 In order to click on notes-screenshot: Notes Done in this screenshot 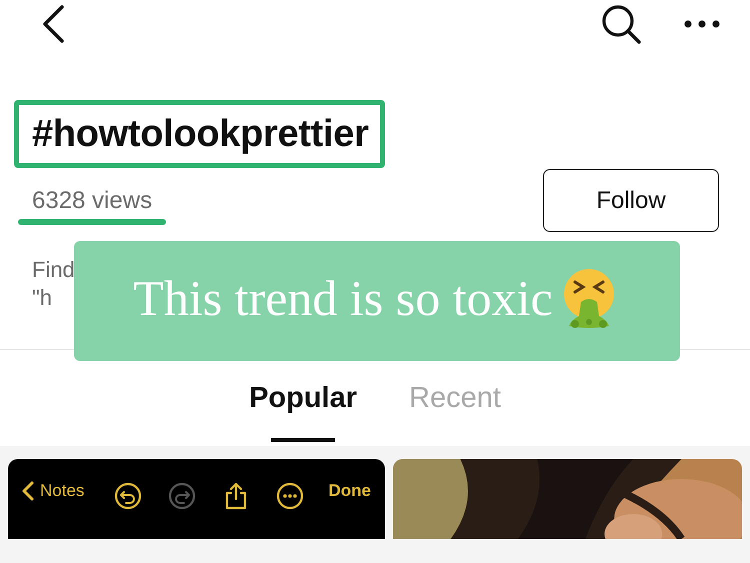, I will do `click(196, 499)`.